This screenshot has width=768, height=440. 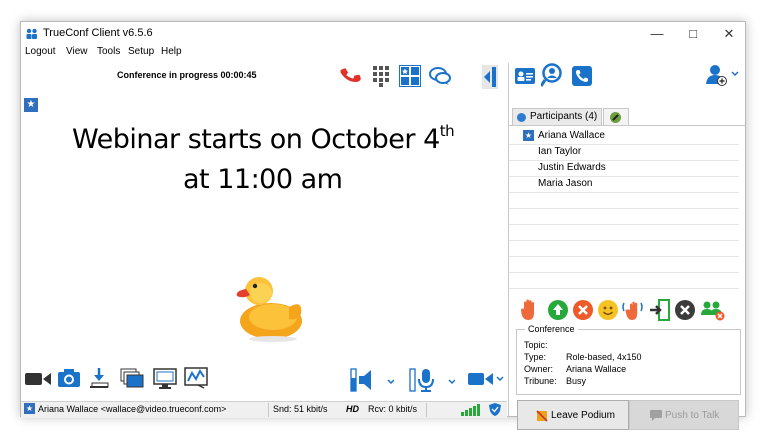 I want to click on conference-toolbar: Conference in progress 00:00:45, so click(x=264, y=78).